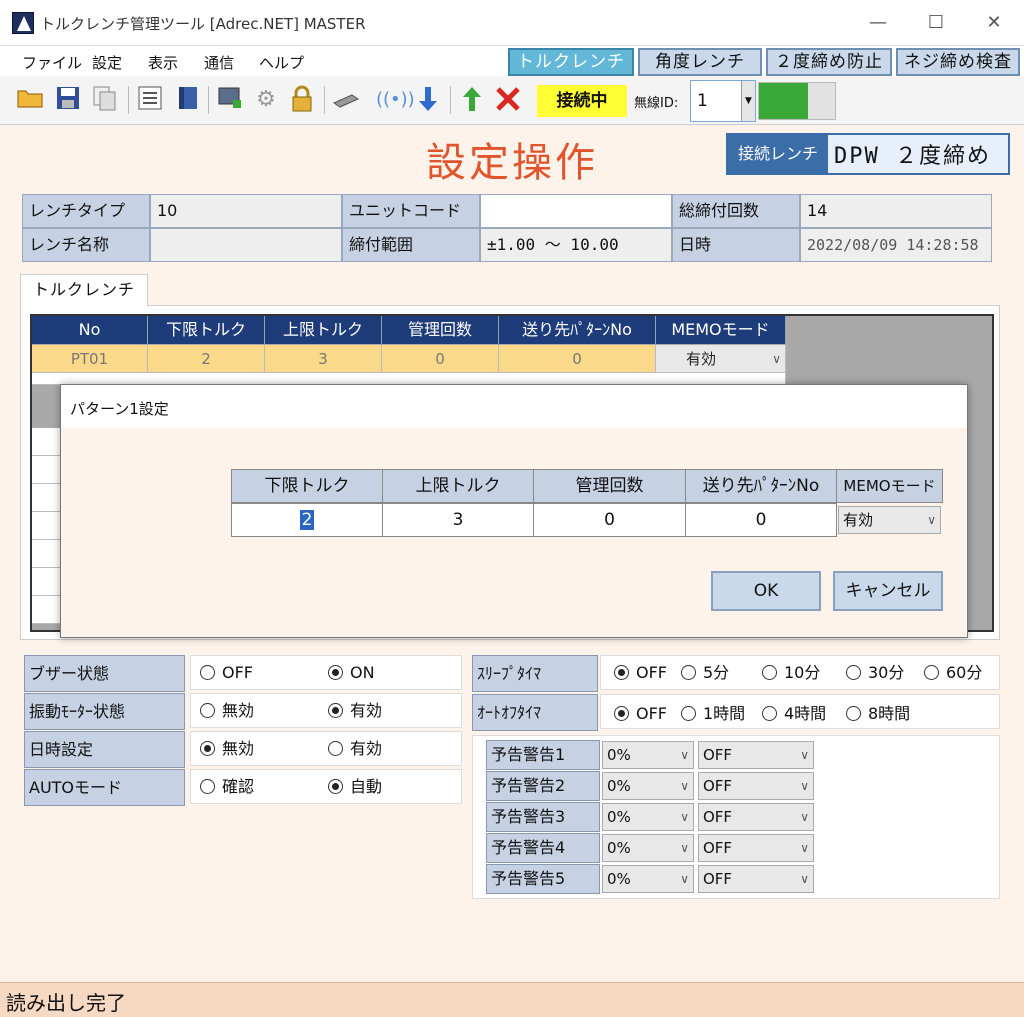  Describe the element at coordinates (576, 211) in the screenshot. I see `unit-code-value` at that location.